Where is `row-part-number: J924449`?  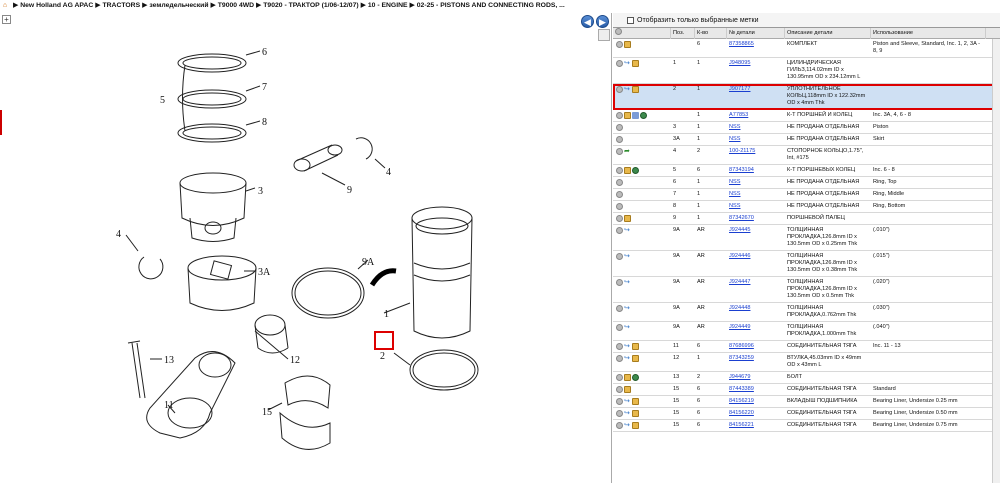
row-part-number: J924449 is located at coordinates (739, 327).